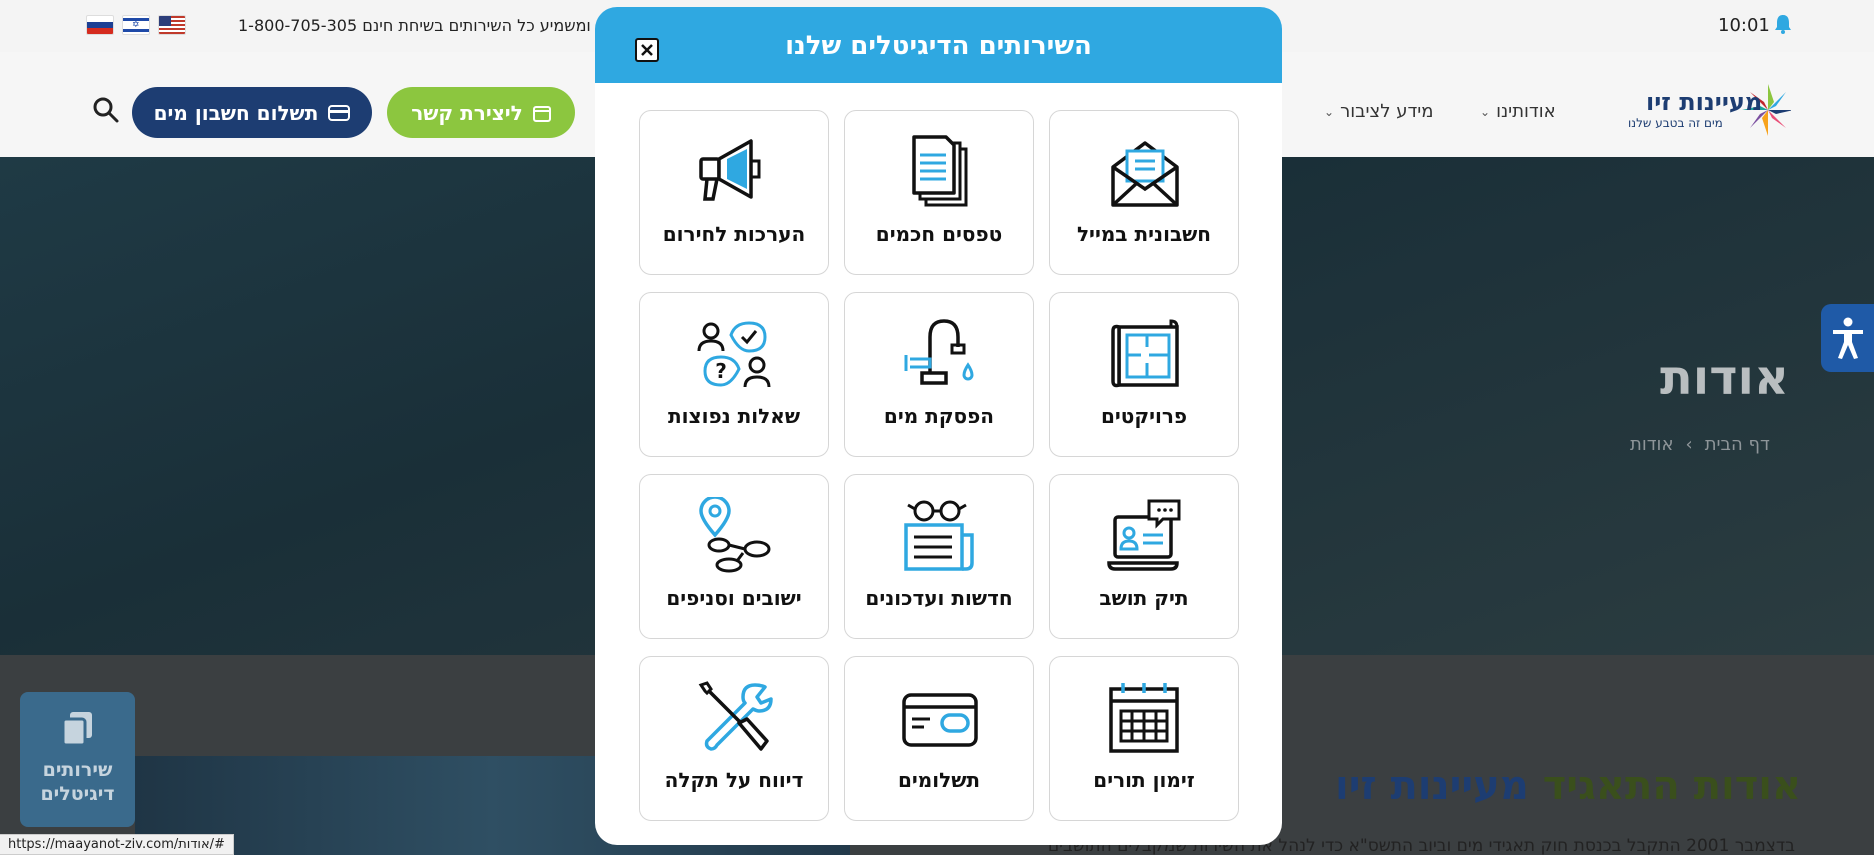 The height and width of the screenshot is (855, 1874). What do you see at coordinates (1145, 353) in the screenshot?
I see `blueprint-icon` at bounding box center [1145, 353].